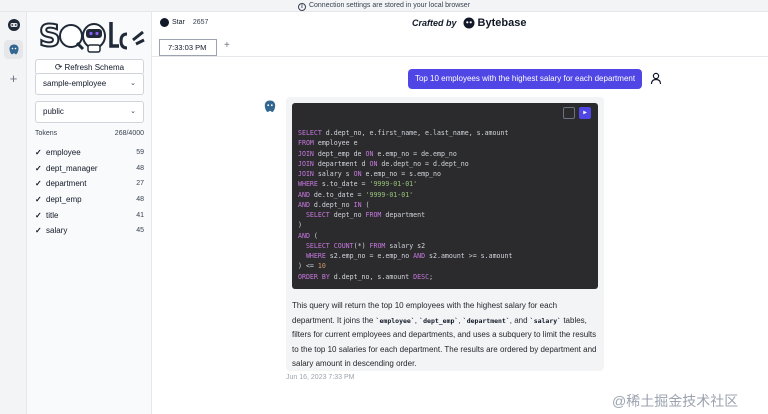 The width and height of the screenshot is (768, 414). Describe the element at coordinates (395, 320) in the screenshot. I see `table-ref-employee: `employee`` at that location.